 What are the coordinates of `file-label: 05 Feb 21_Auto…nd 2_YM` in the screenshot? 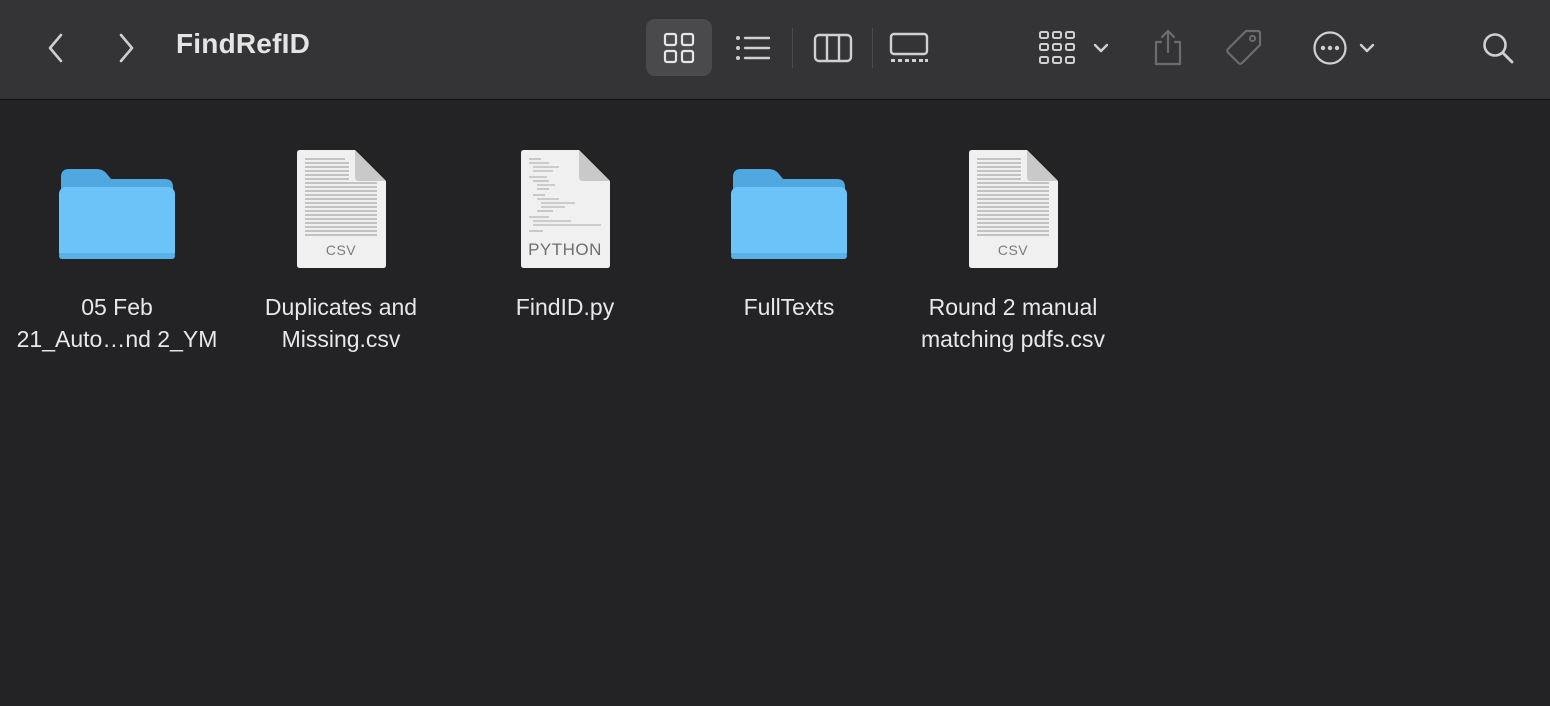 It's located at (117, 323).